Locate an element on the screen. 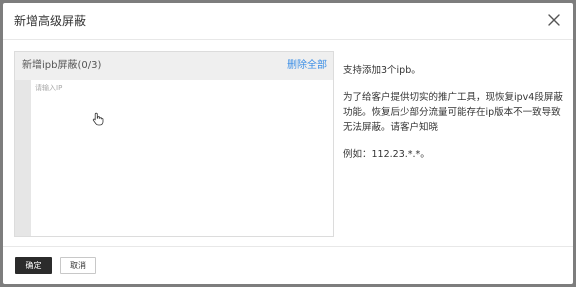 This screenshot has height=287, width=576. close-icon is located at coordinates (554, 20).